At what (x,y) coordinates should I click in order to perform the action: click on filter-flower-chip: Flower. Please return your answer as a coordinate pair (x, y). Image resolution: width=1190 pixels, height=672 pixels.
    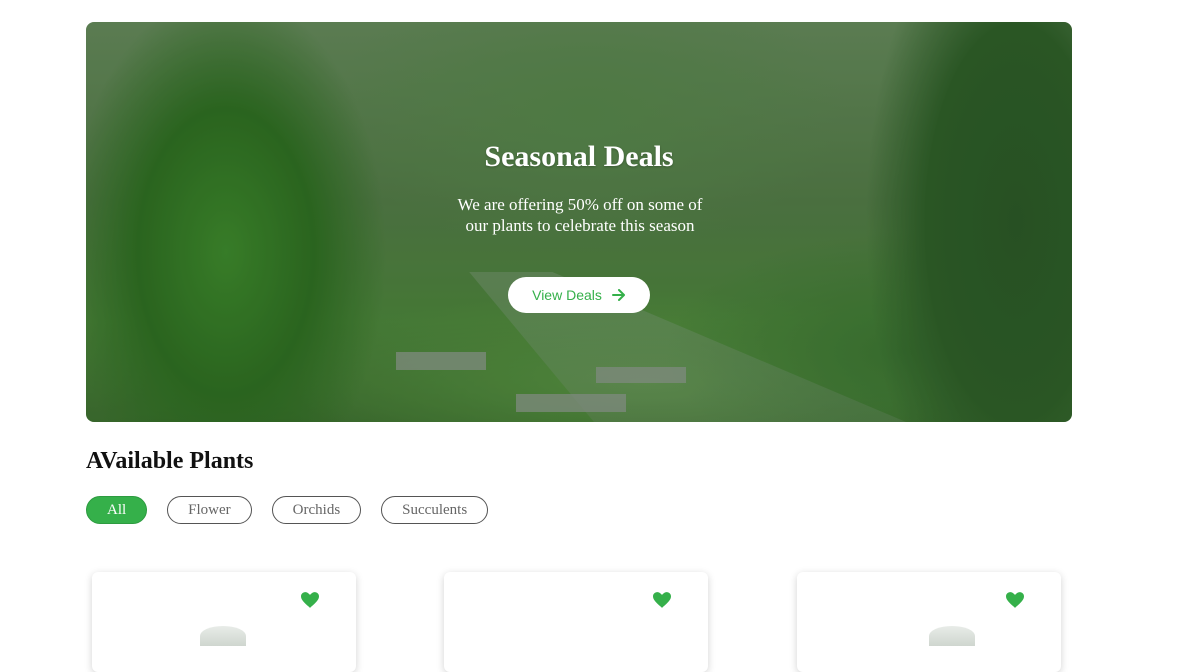
    Looking at the image, I should click on (209, 510).